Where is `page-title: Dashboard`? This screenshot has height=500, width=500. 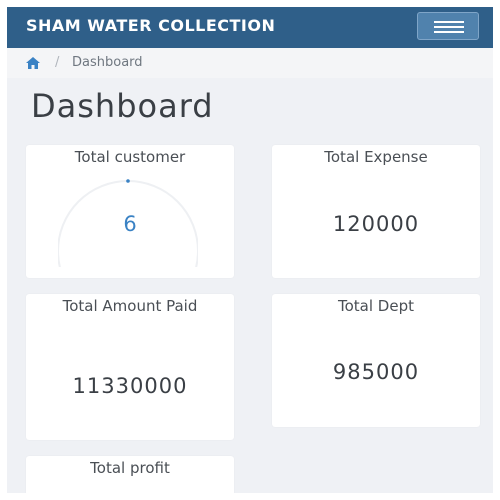 page-title: Dashboard is located at coordinates (122, 106).